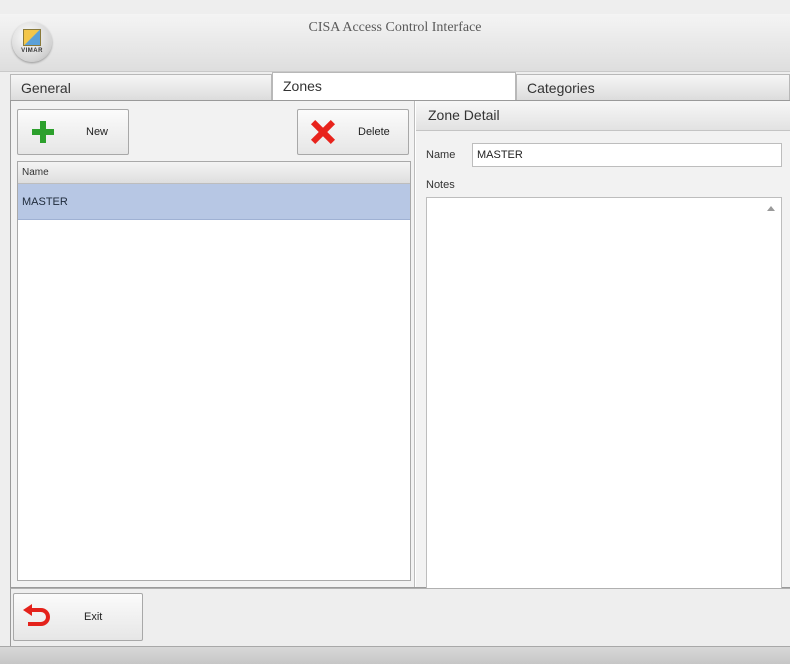 The height and width of the screenshot is (664, 790). What do you see at coordinates (353, 132) in the screenshot?
I see `delete-zone-button: Delete` at bounding box center [353, 132].